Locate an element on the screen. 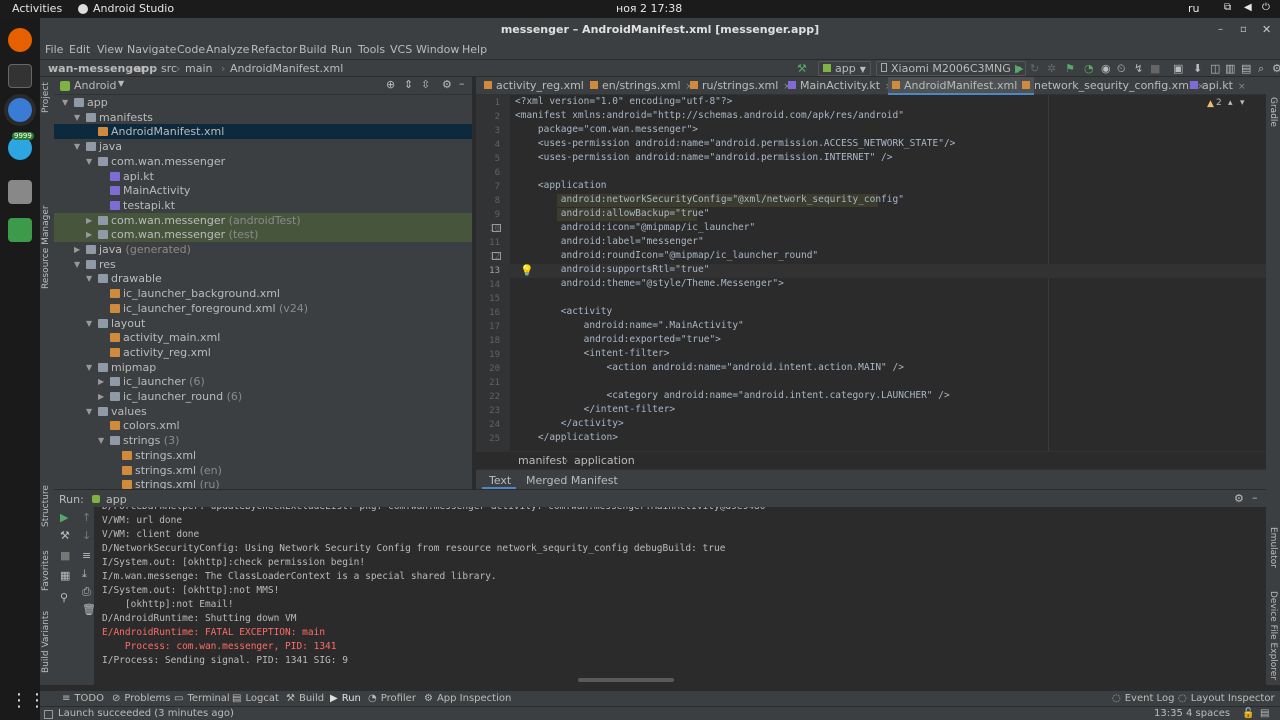 This screenshot has width=1280, height=720. menu-view: View is located at coordinates (110, 49).